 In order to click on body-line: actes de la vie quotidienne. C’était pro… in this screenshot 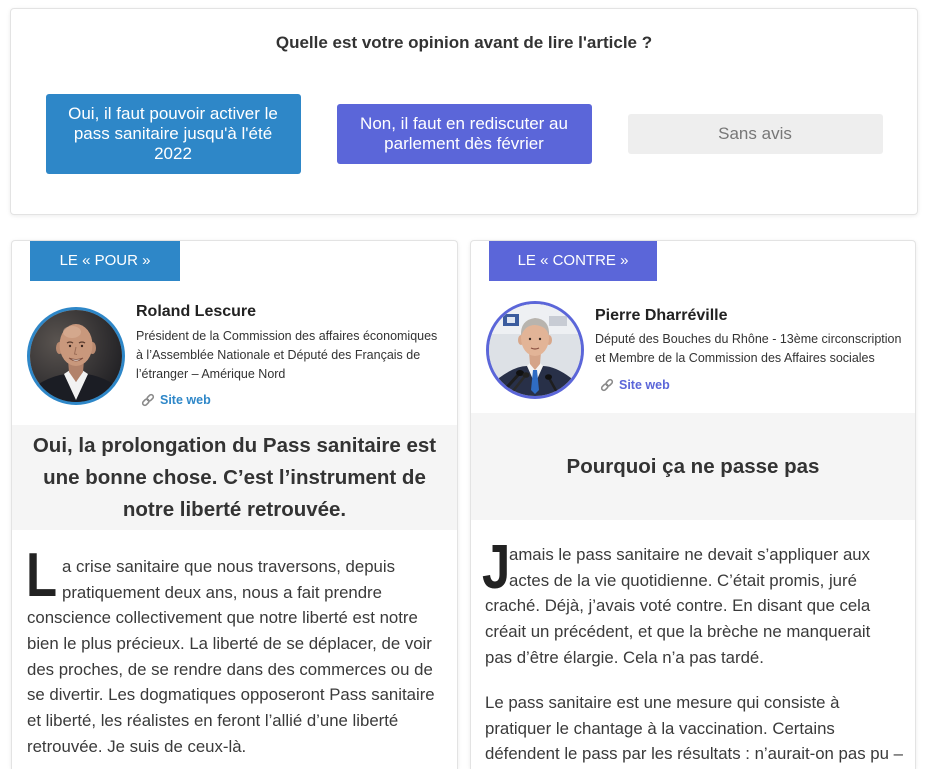, I will do `click(683, 580)`.